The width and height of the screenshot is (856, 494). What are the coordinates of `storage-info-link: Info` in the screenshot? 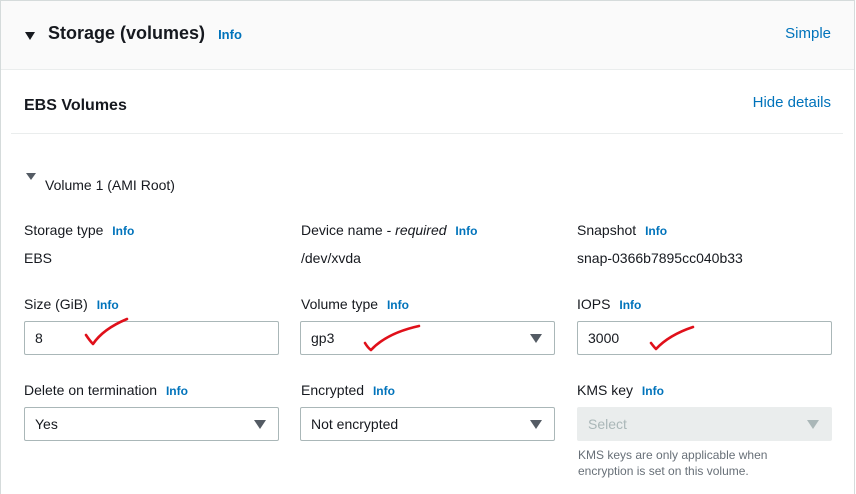 It's located at (230, 34).